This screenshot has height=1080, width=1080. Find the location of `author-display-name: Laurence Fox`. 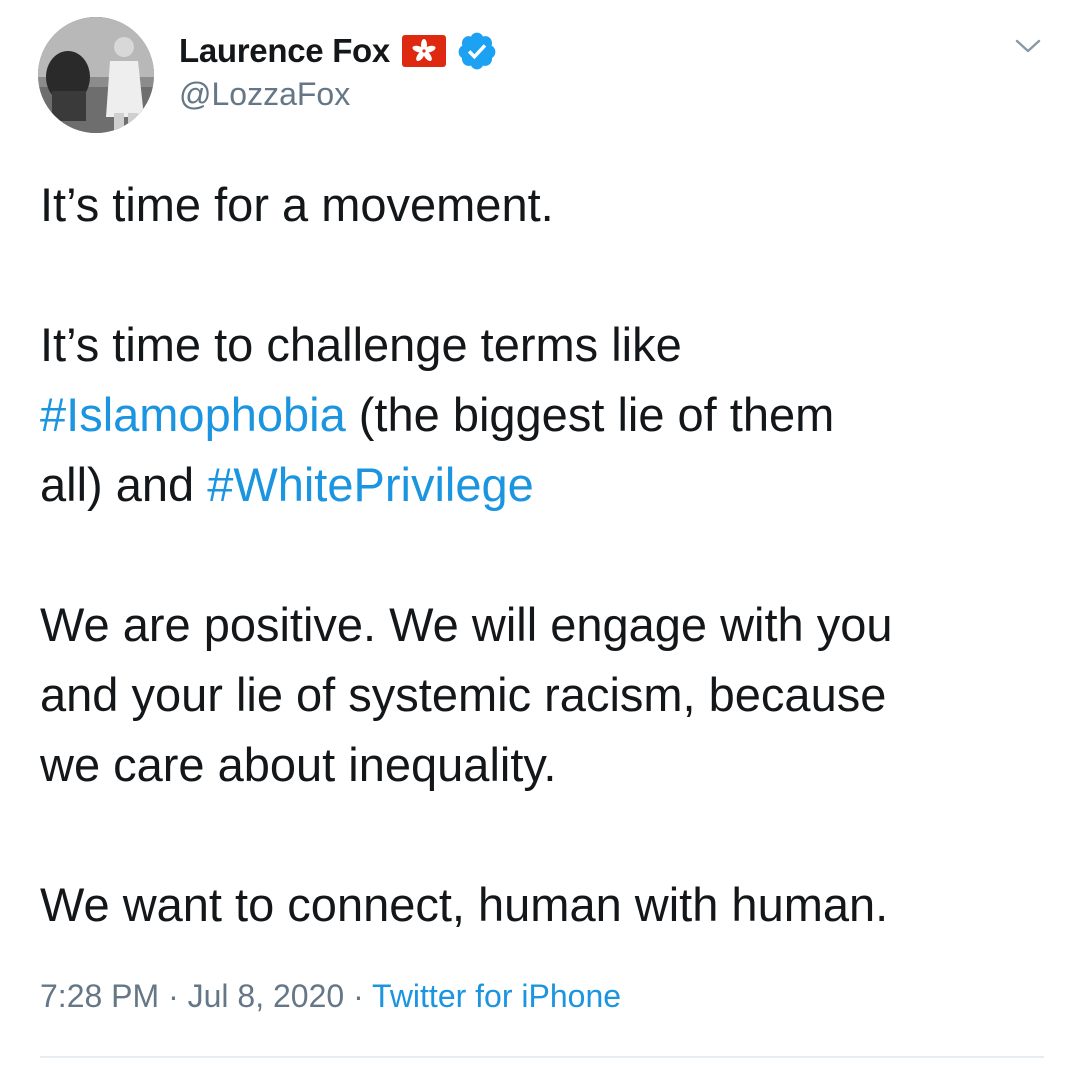

author-display-name: Laurence Fox is located at coordinates (284, 51).